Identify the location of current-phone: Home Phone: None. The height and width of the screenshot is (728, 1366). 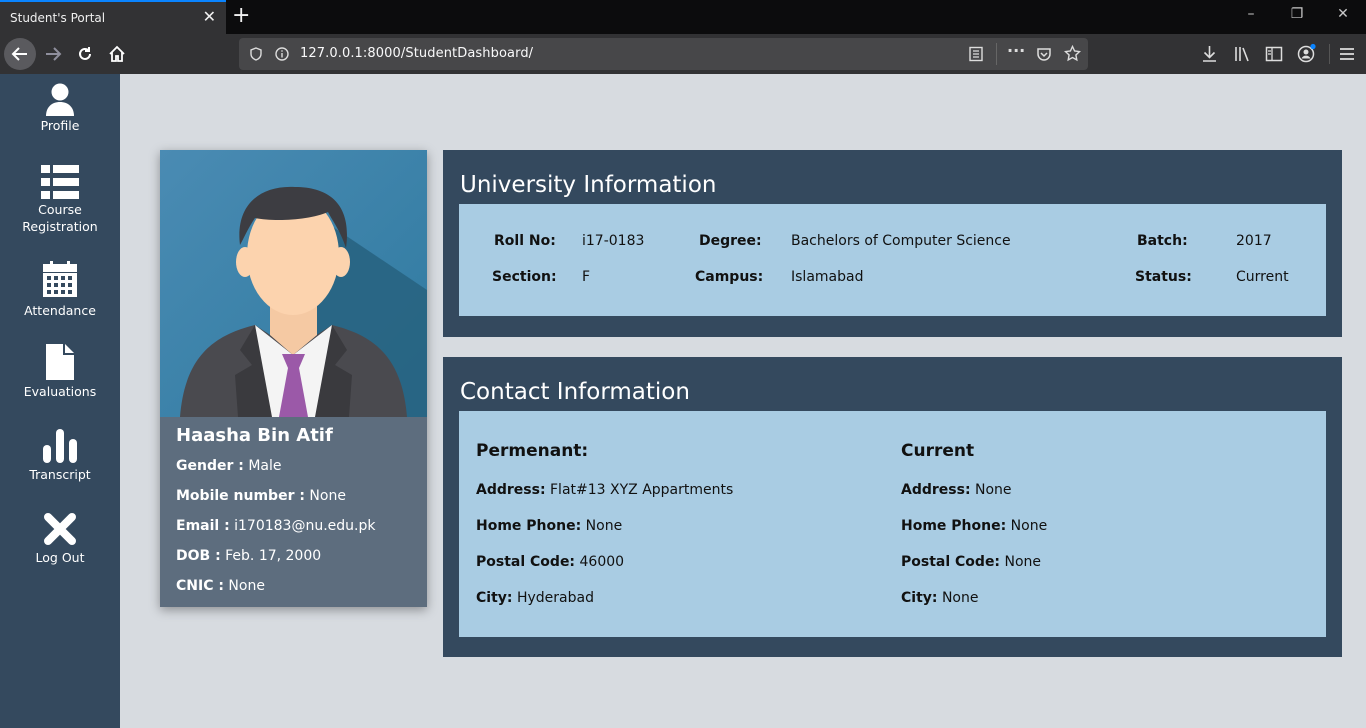
(974, 526).